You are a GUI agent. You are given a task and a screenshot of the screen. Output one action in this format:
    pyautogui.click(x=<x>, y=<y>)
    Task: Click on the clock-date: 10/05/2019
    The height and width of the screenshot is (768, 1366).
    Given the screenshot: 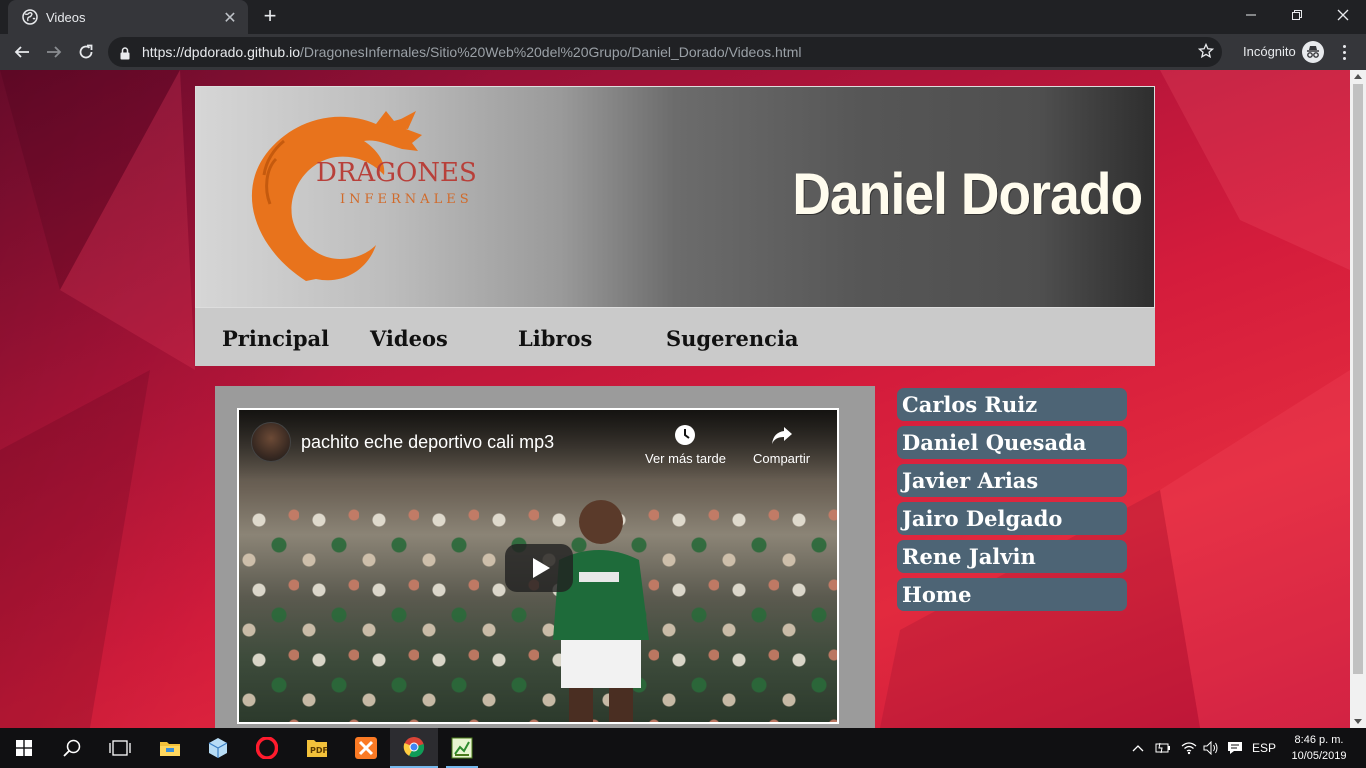 What is the action you would take?
    pyautogui.click(x=1319, y=756)
    